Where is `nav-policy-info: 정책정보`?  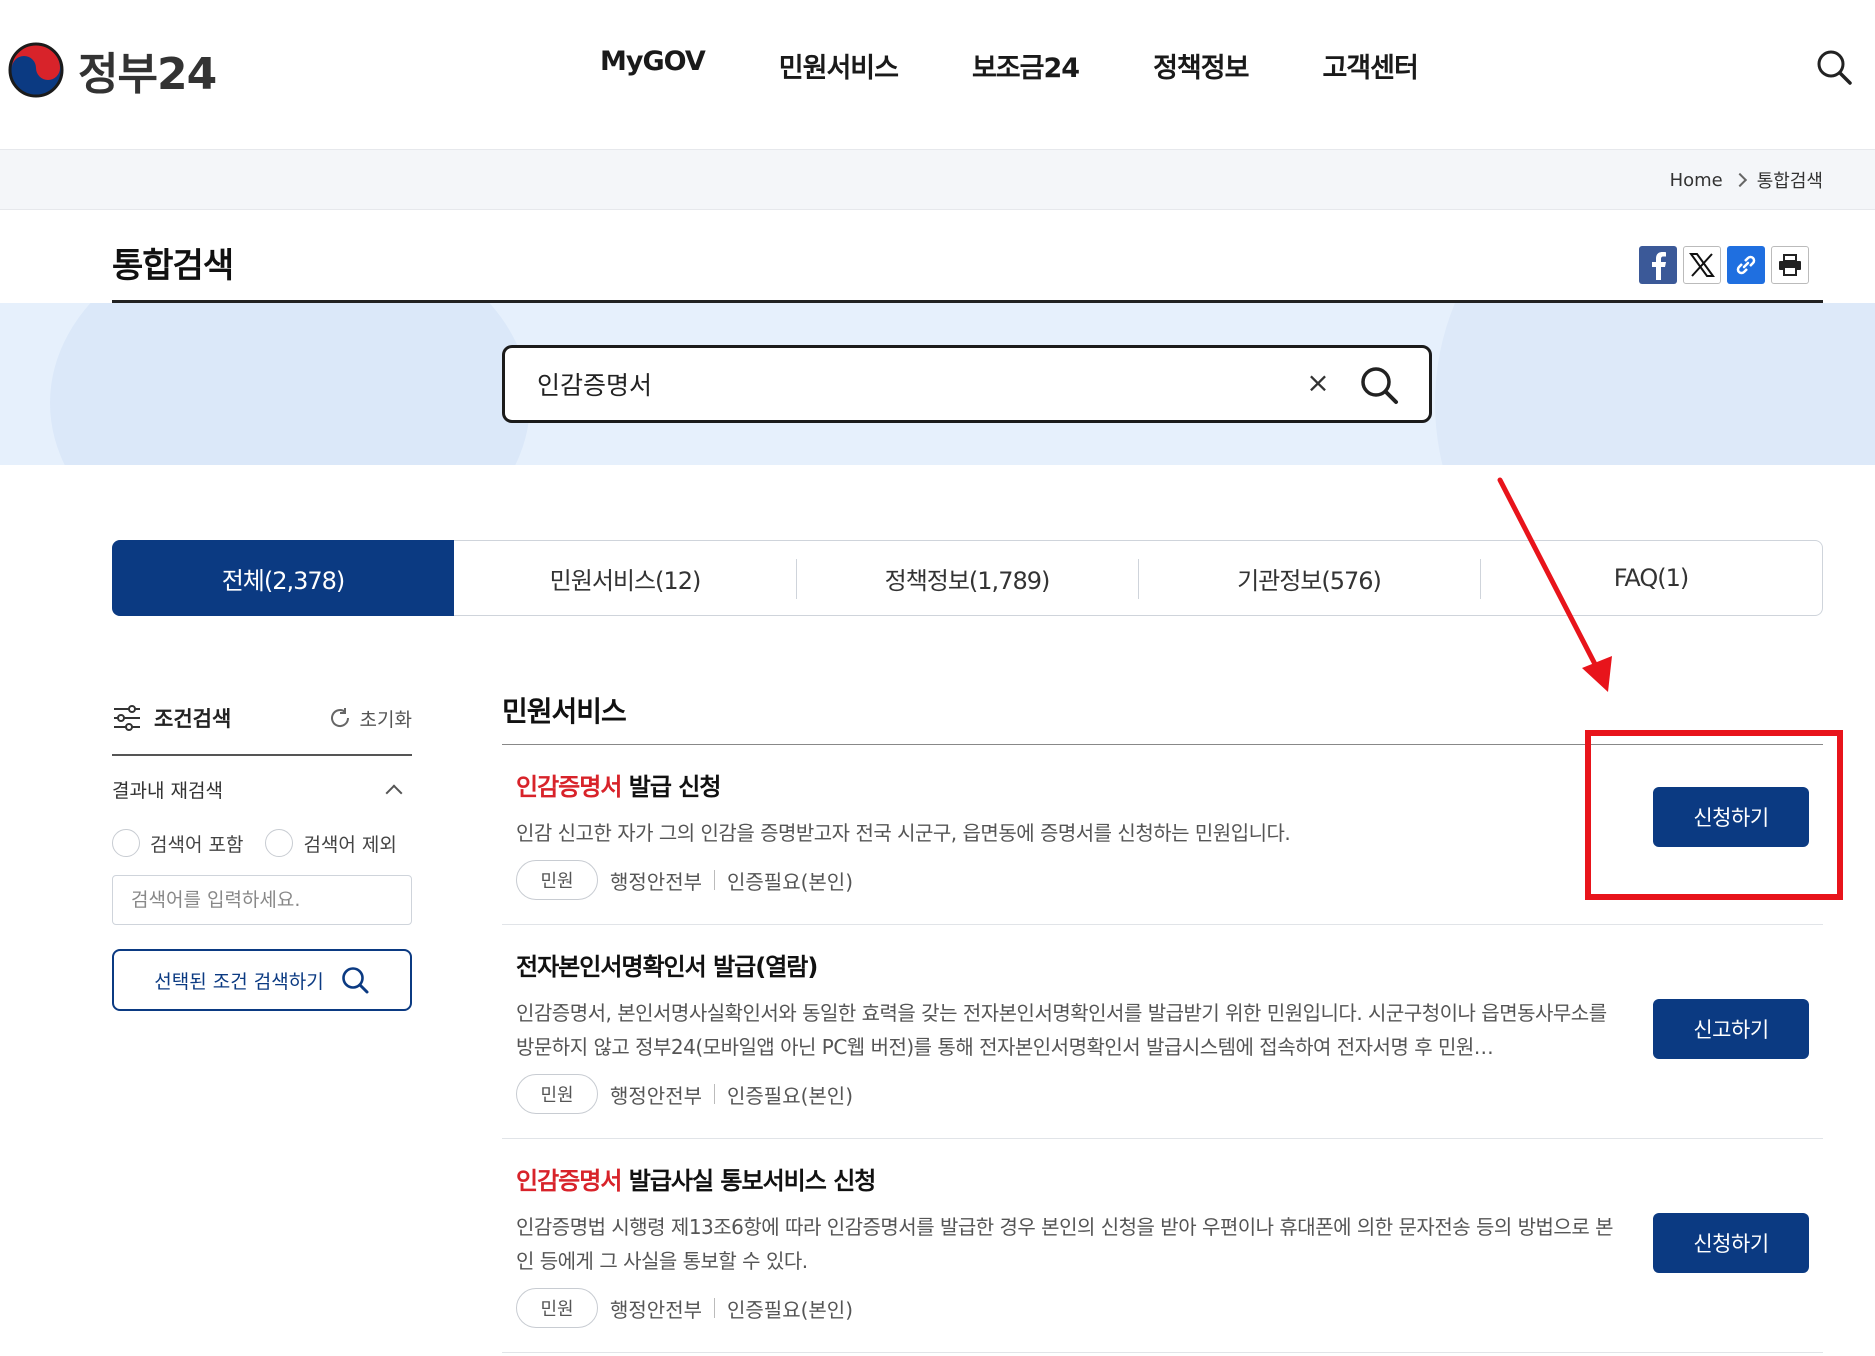 nav-policy-info: 정책정보 is located at coordinates (1201, 65).